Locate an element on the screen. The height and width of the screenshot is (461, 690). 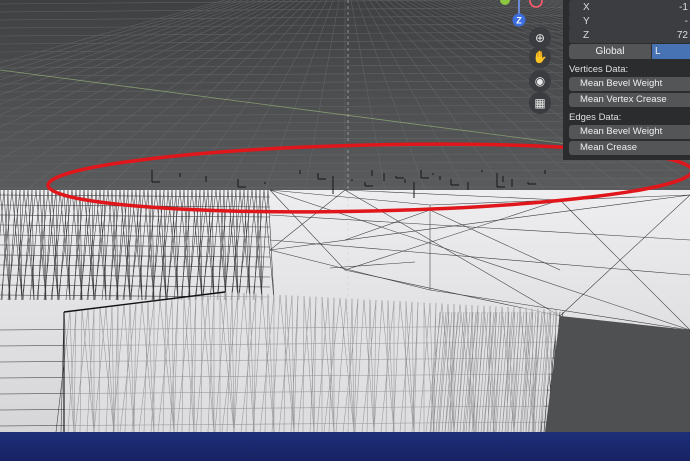
z-axis-label: Z is located at coordinates (586, 35).